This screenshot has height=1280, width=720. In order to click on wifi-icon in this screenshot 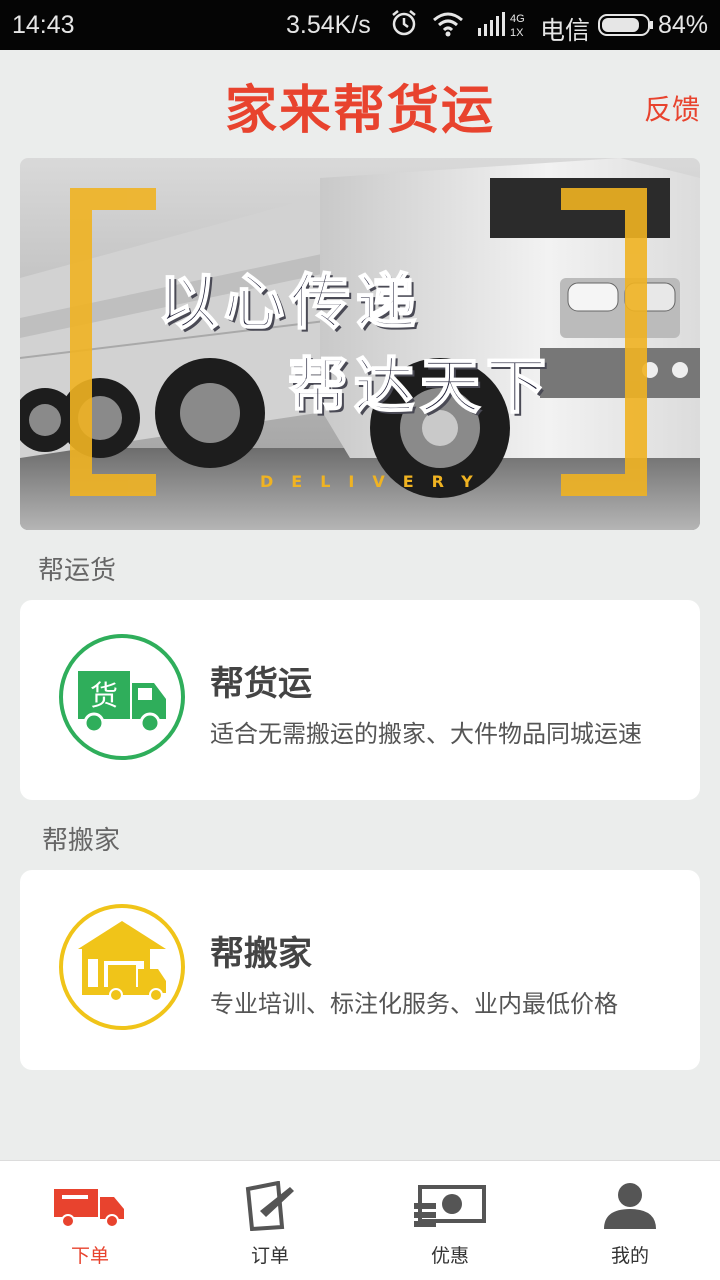, I will do `click(448, 24)`.